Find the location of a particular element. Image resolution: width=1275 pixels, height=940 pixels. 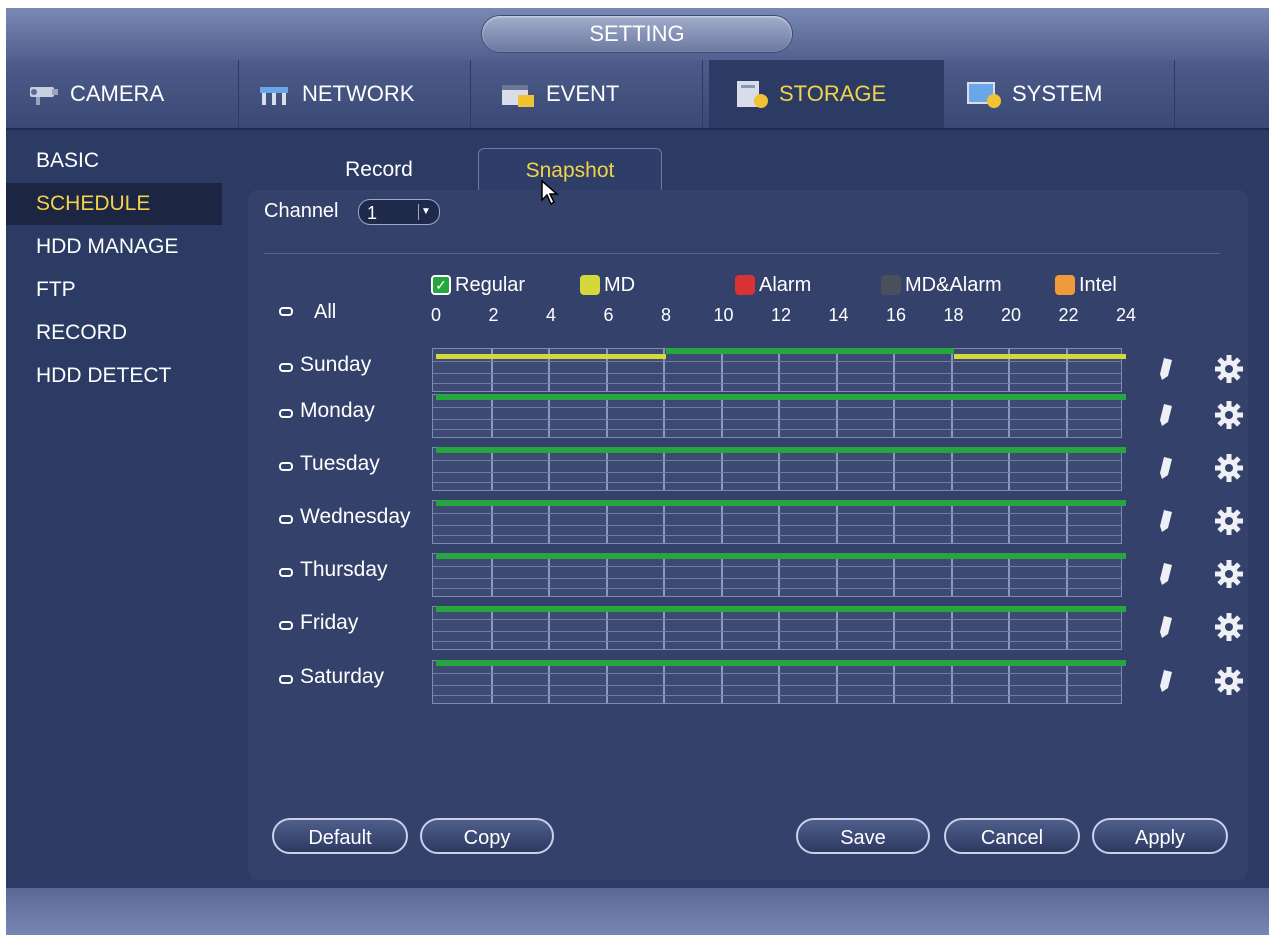

legend-alarm: Alarm is located at coordinates (773, 285).